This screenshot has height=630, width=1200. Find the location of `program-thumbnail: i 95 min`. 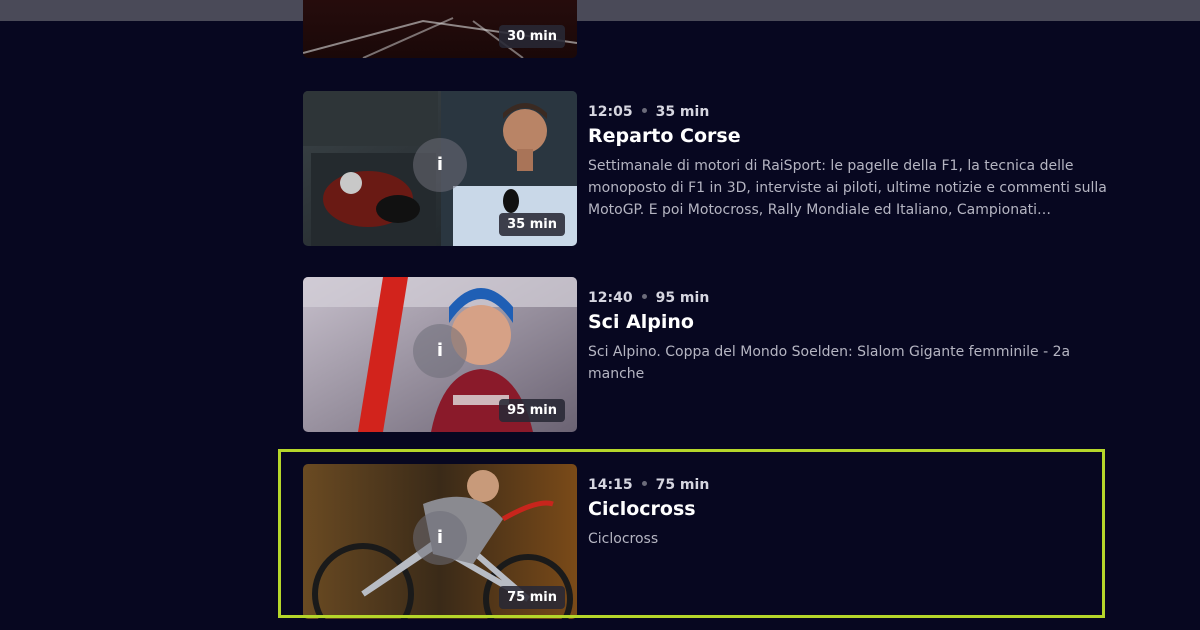

program-thumbnail: i 95 min is located at coordinates (440, 354).